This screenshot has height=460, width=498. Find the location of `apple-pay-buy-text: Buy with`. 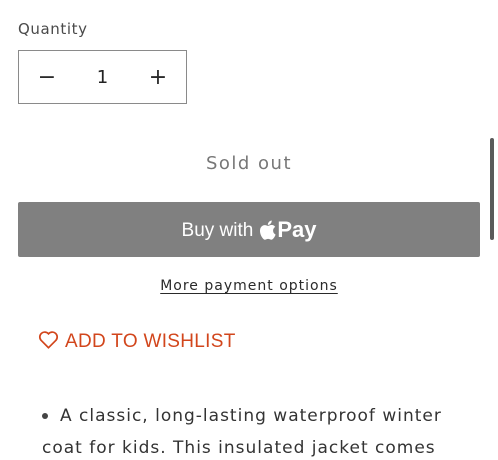

apple-pay-buy-text: Buy with is located at coordinates (217, 230).